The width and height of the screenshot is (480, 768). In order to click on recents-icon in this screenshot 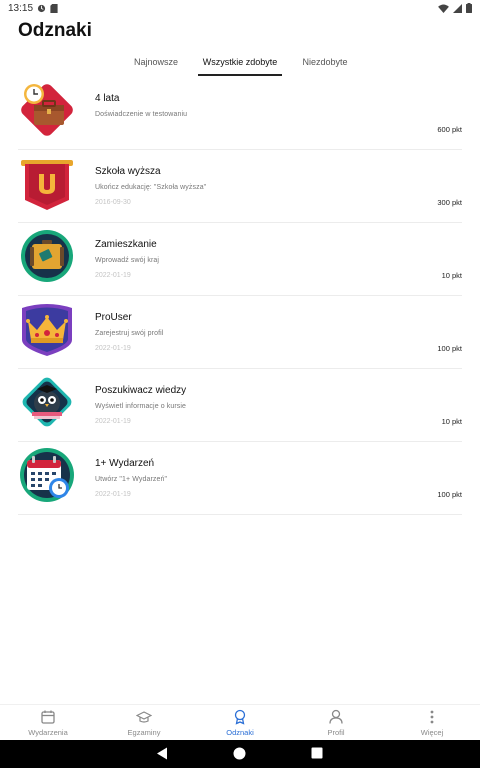, I will do `click(317, 753)`.